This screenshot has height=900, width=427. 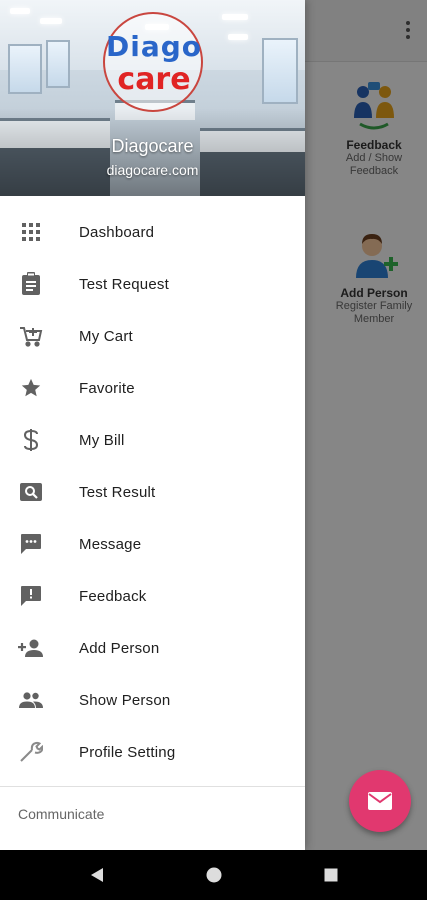 I want to click on menu-label: Feedback, so click(x=113, y=596).